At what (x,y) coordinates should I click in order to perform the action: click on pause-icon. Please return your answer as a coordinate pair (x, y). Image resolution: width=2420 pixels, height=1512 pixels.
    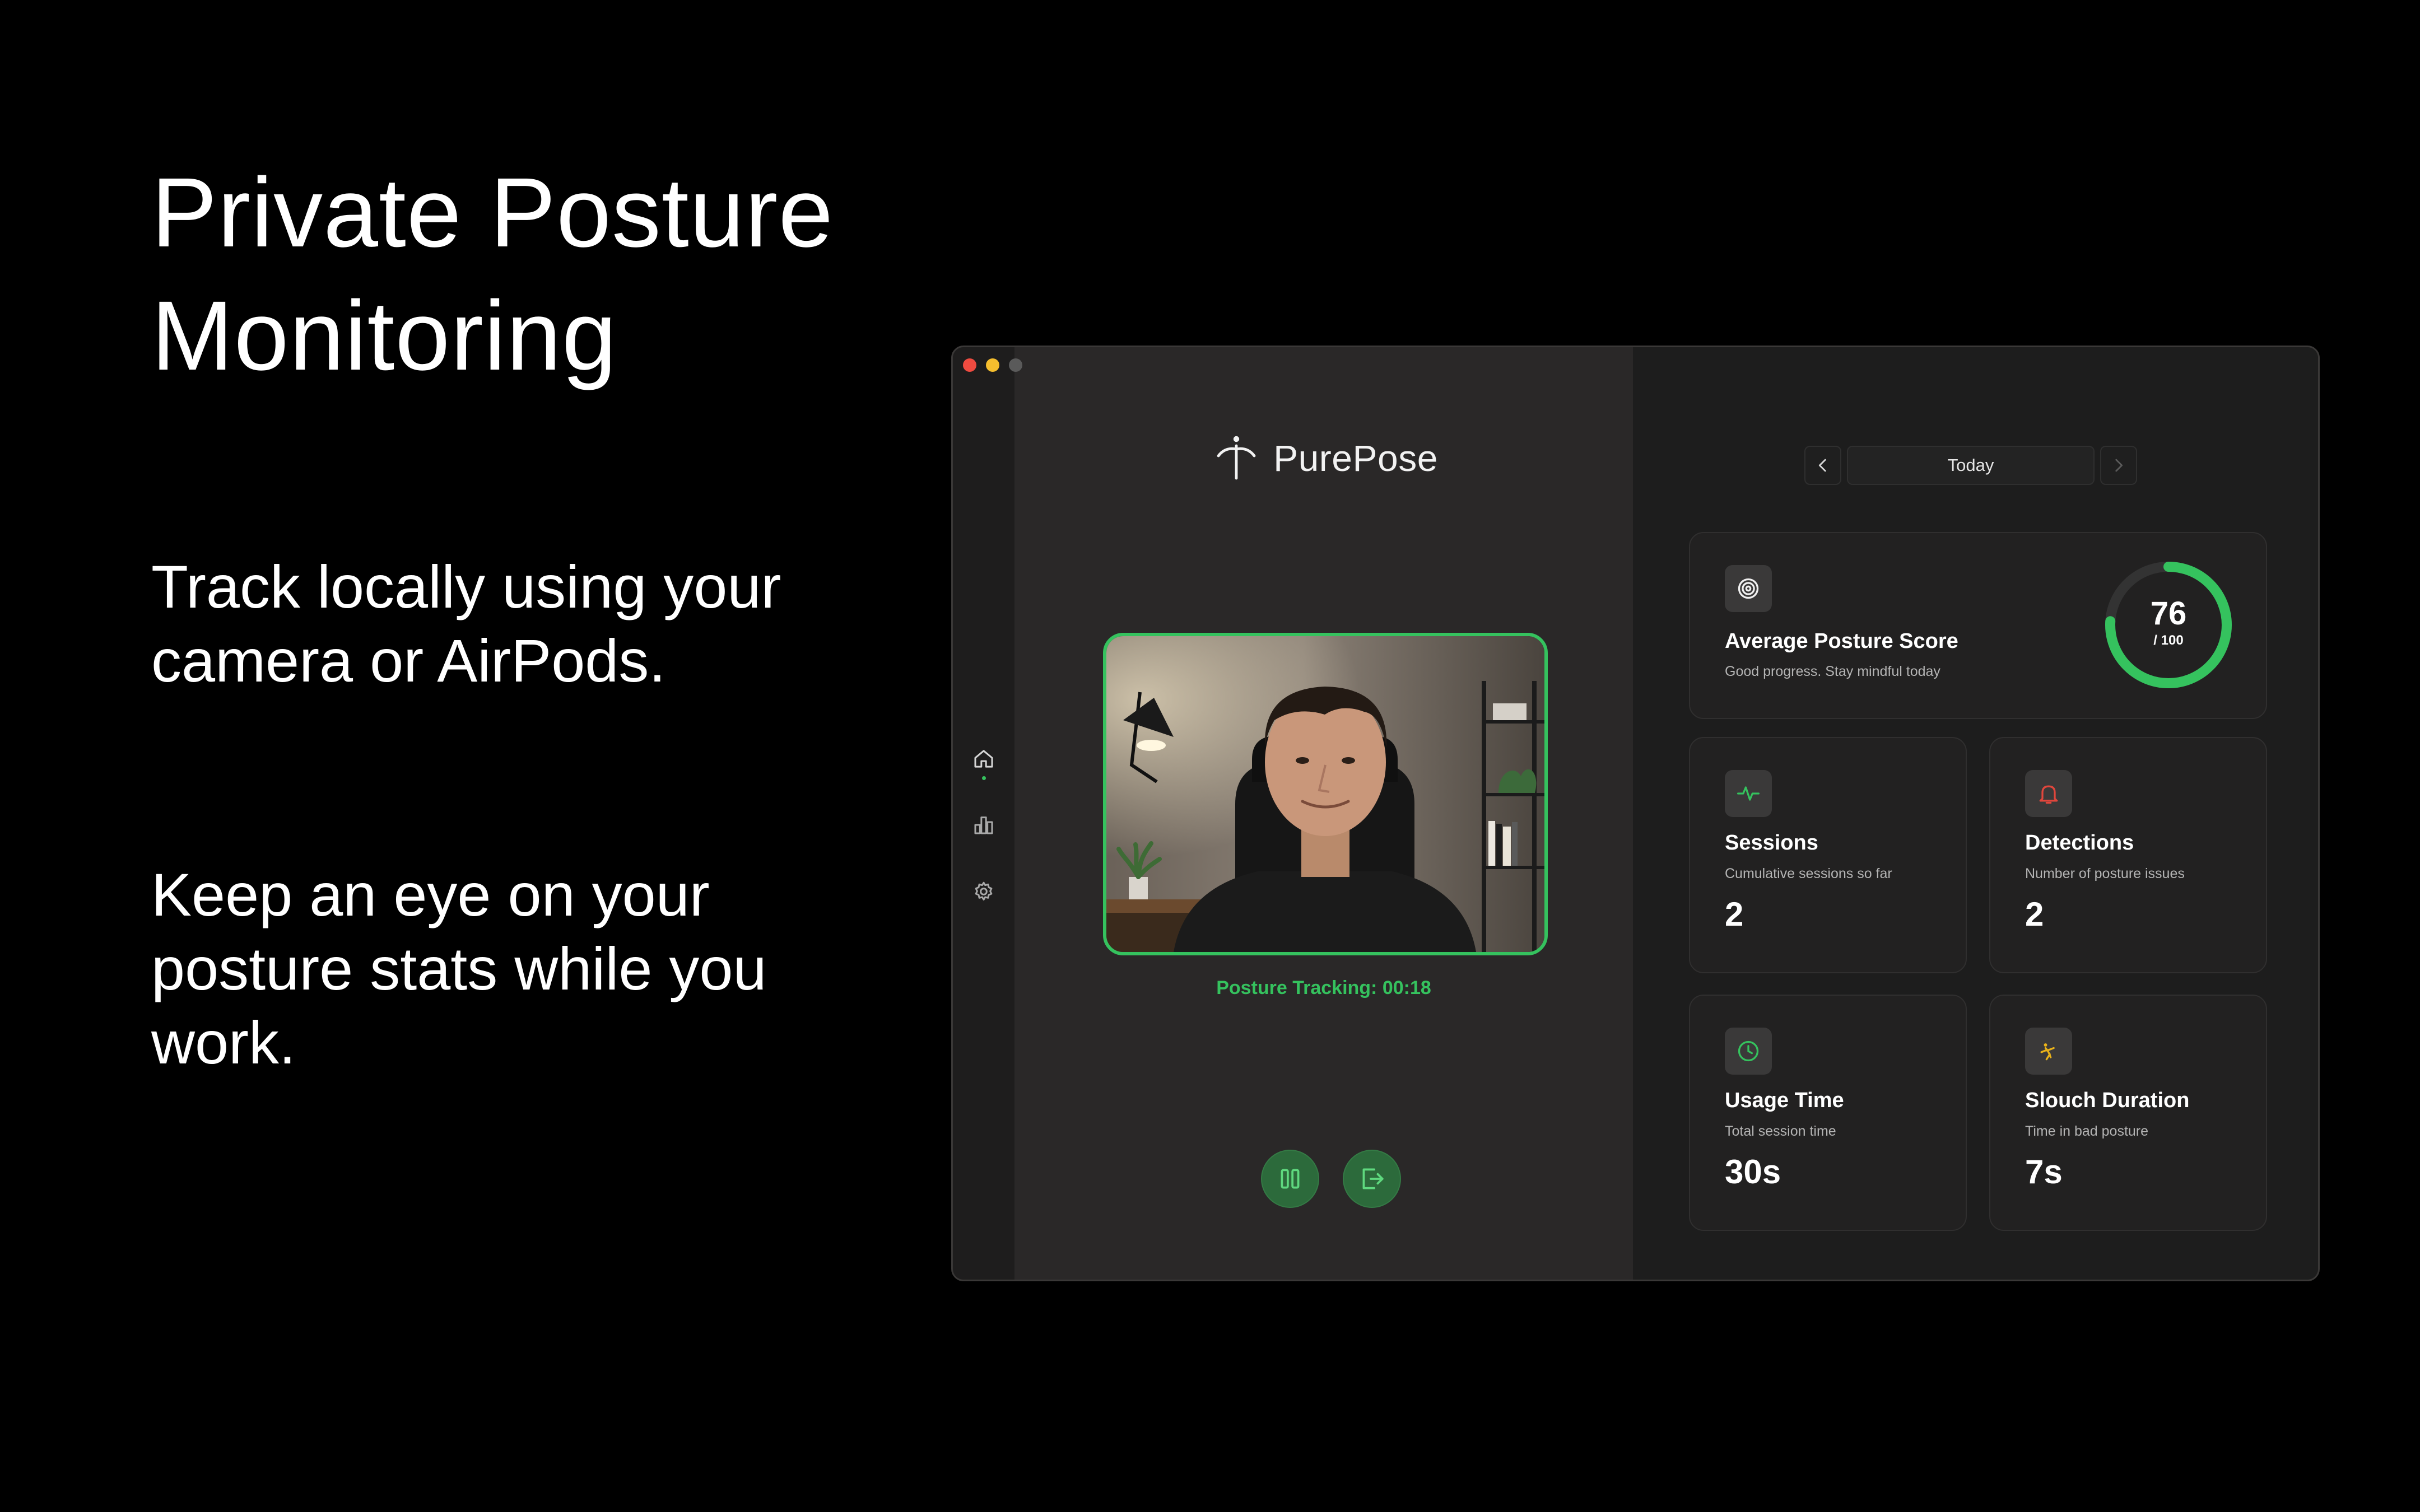
    Looking at the image, I should click on (1291, 1179).